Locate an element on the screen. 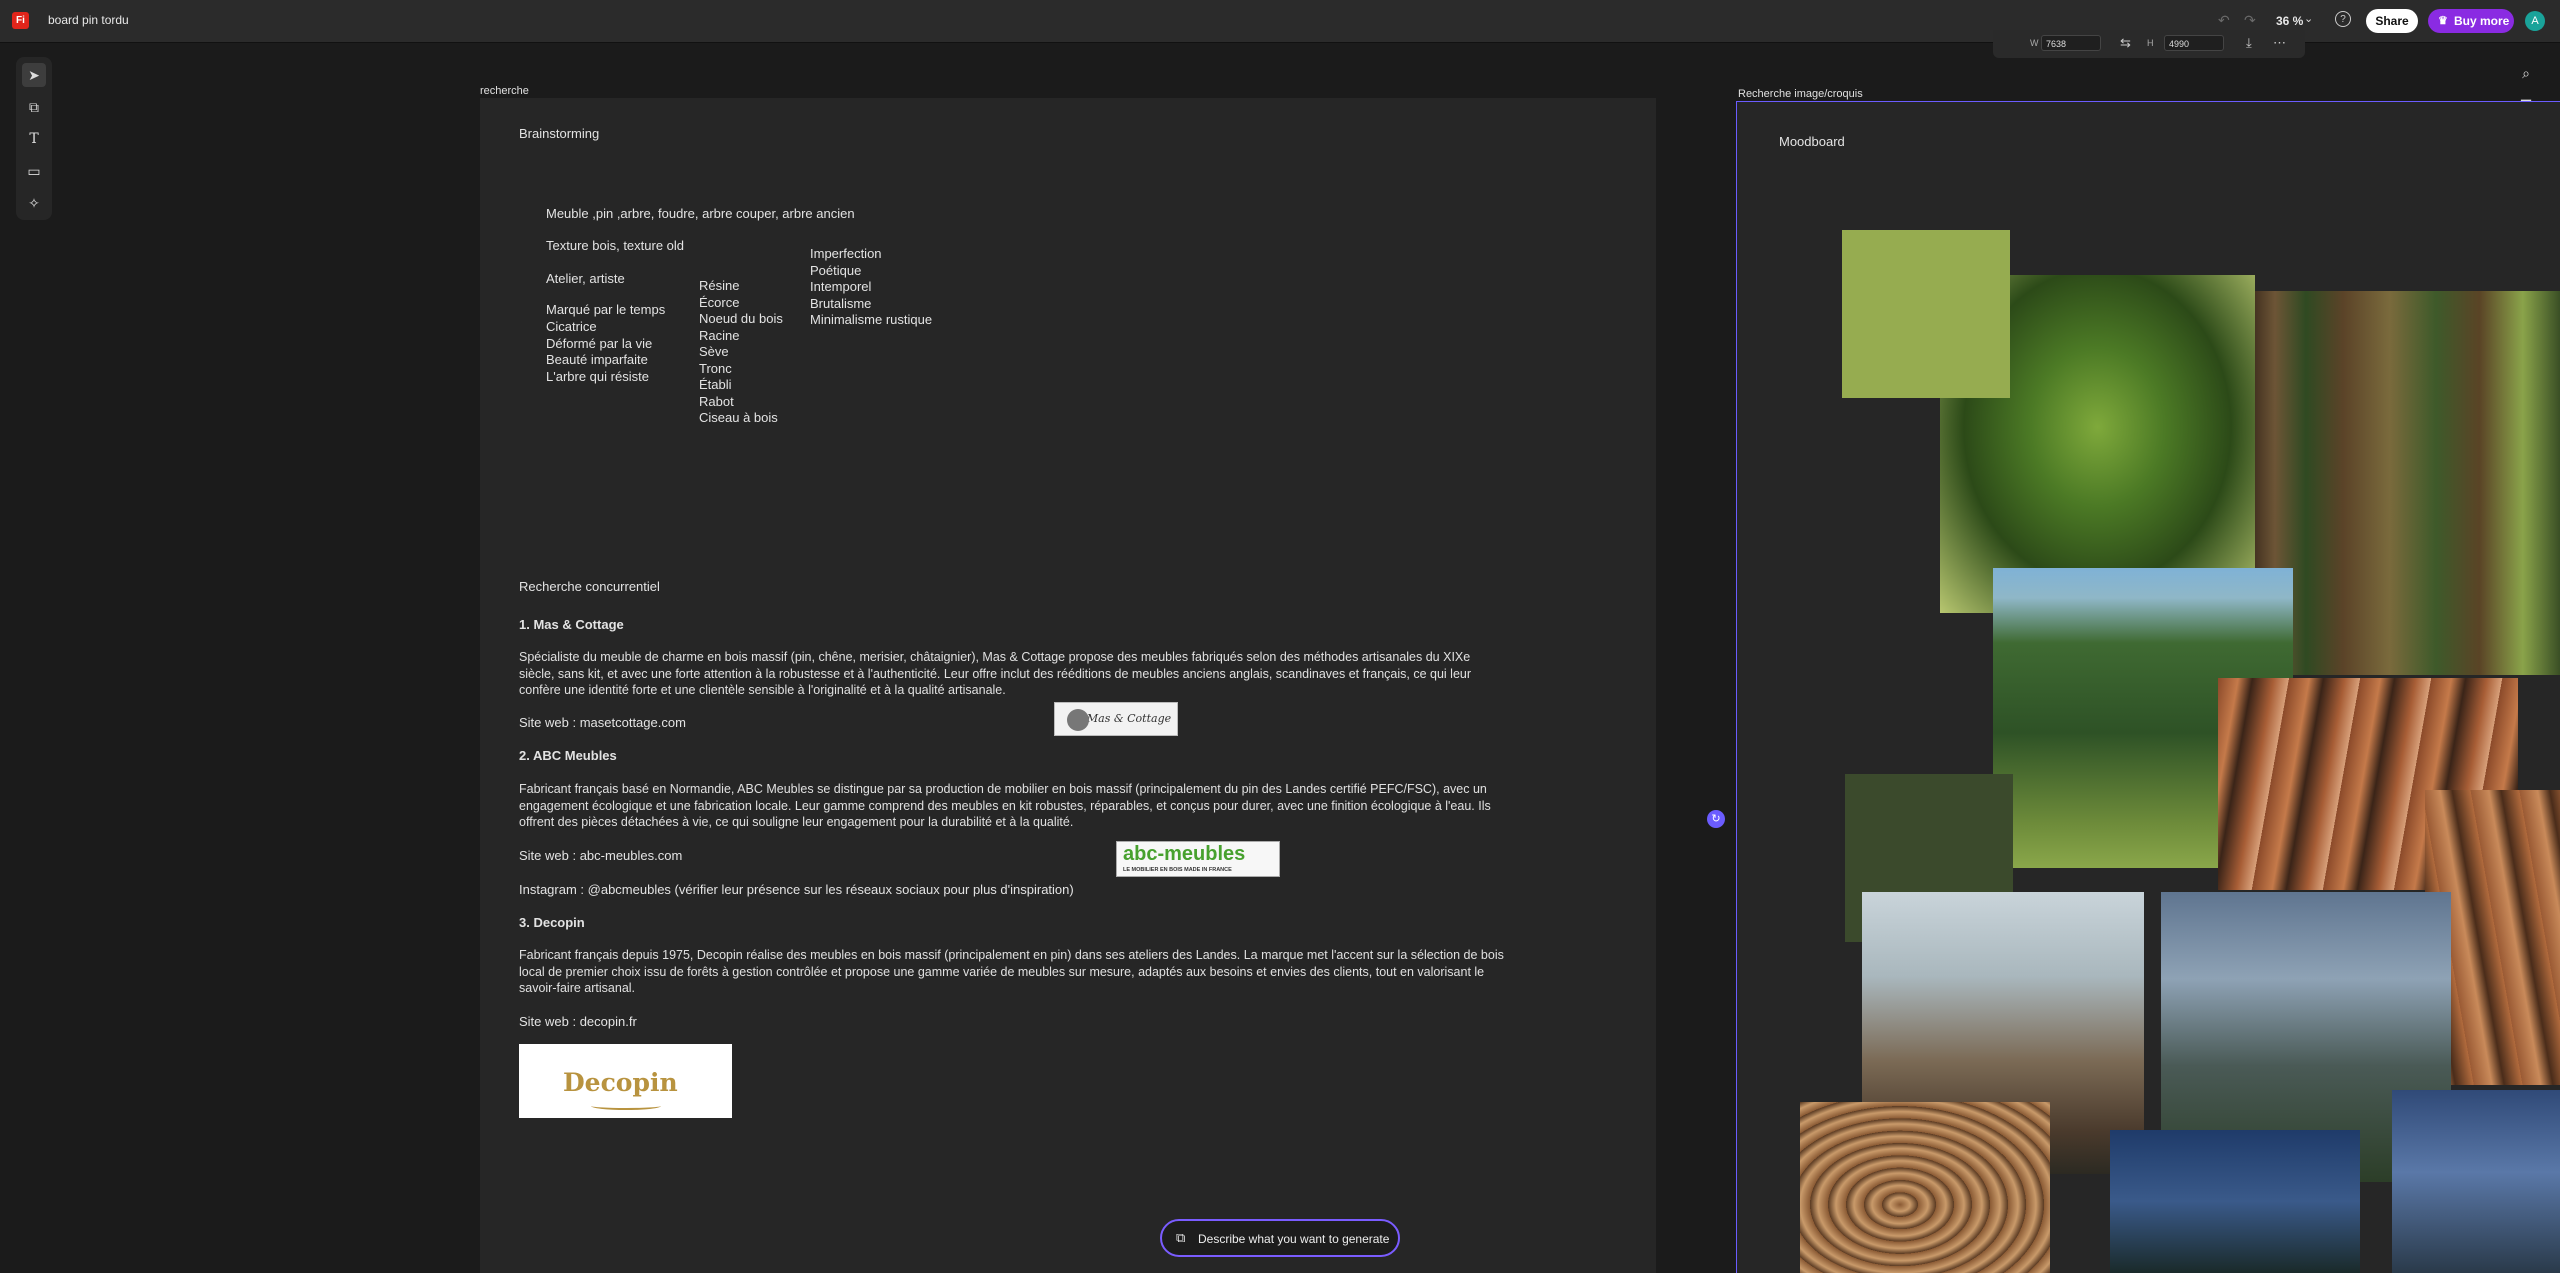 Image resolution: width=2560 pixels, height=1273 pixels. text-tool-icon: T is located at coordinates (34, 139).